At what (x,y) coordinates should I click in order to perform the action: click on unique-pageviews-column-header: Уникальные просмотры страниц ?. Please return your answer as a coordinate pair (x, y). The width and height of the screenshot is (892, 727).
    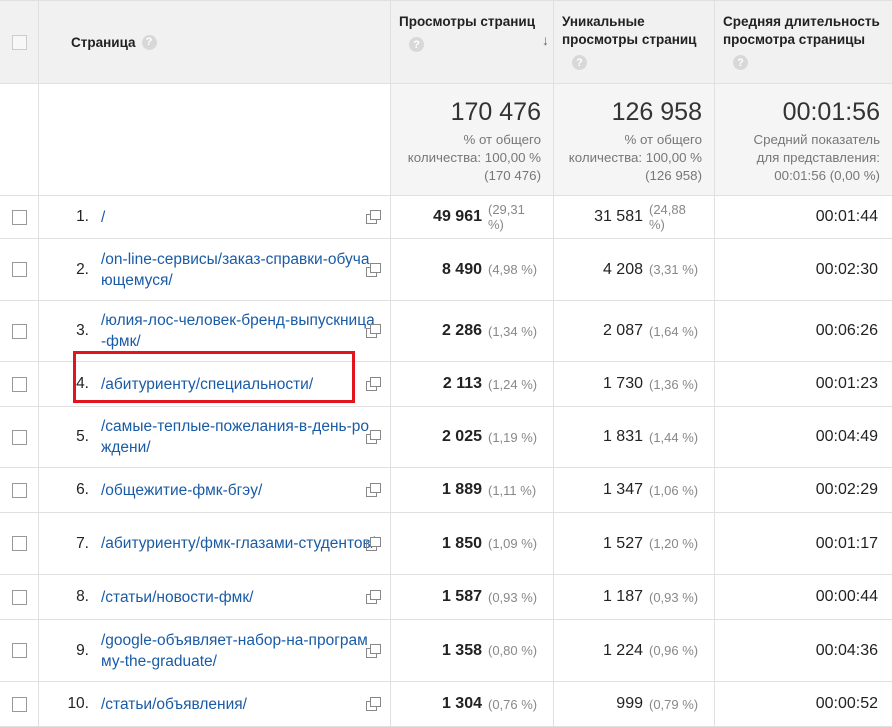
    Looking at the image, I should click on (634, 42).